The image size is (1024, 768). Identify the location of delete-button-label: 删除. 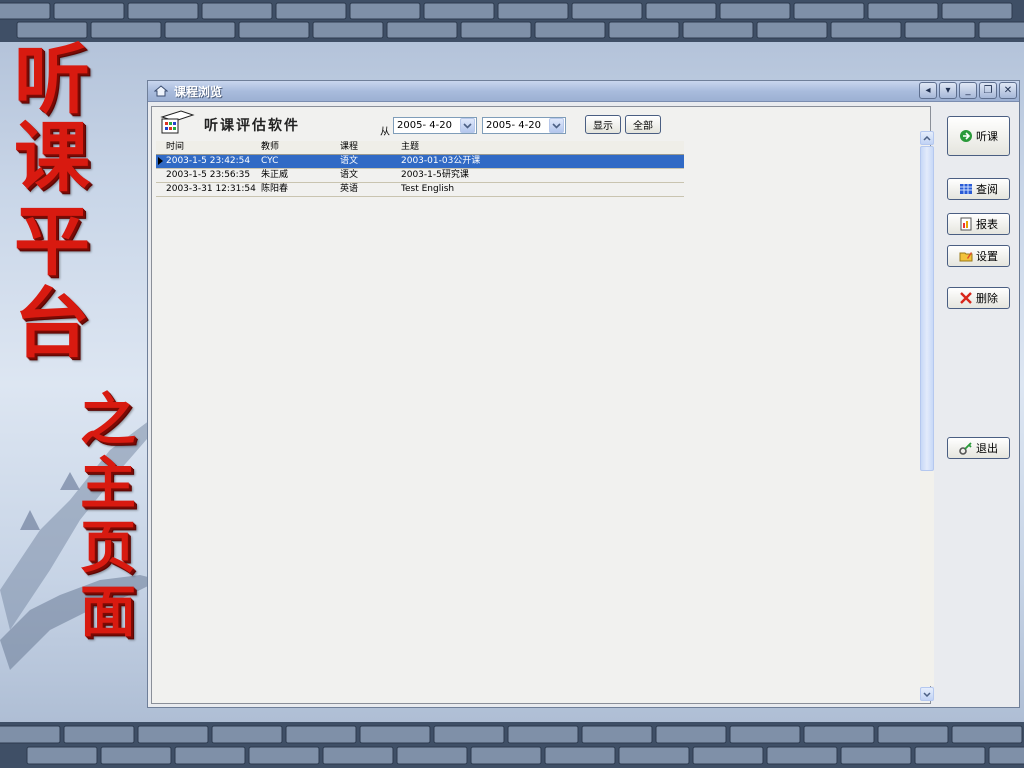
(987, 298).